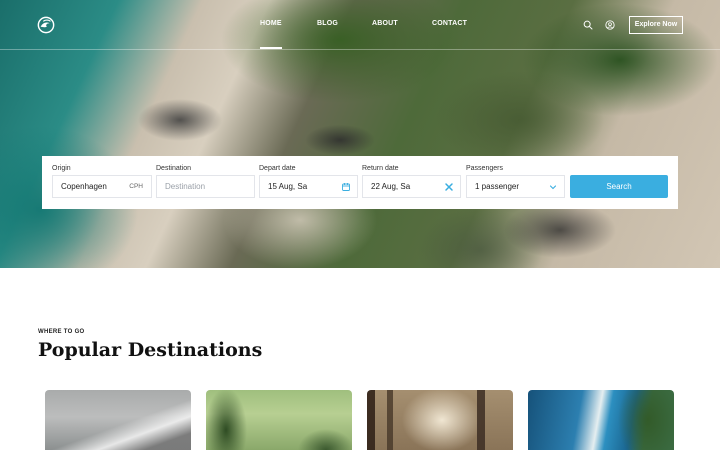  Describe the element at coordinates (619, 186) in the screenshot. I see `search-button: Search` at that location.